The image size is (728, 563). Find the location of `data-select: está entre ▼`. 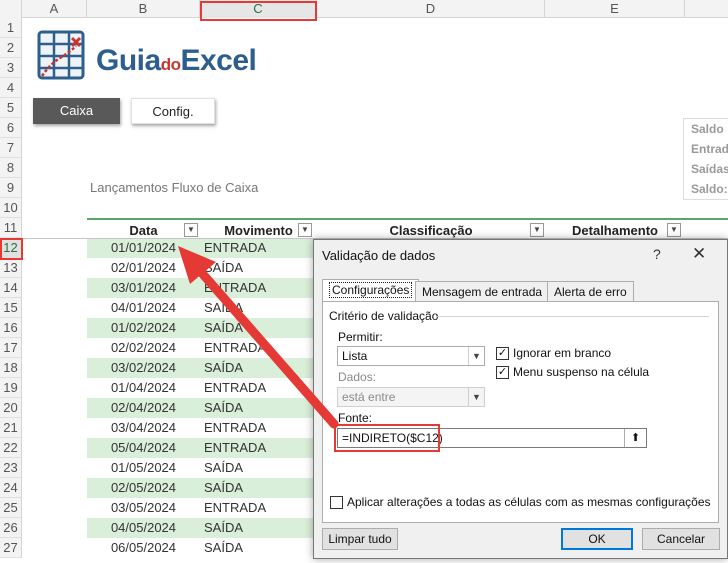

data-select: está entre ▼ is located at coordinates (411, 397).